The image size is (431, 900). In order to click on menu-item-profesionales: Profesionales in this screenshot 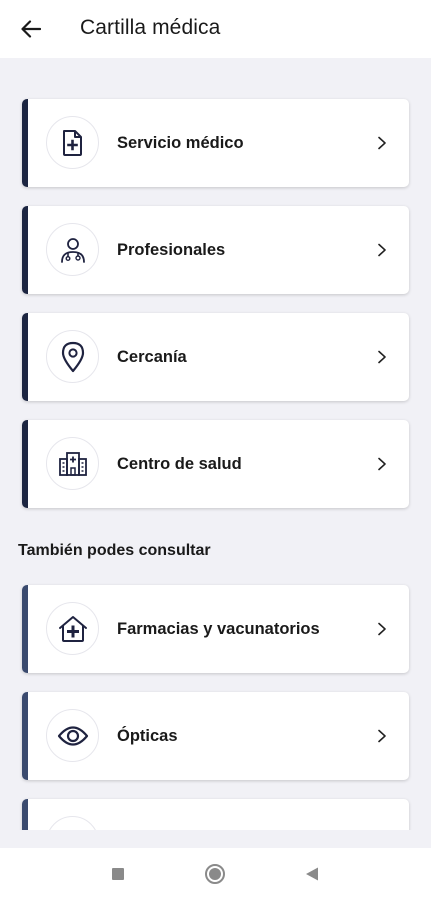, I will do `click(215, 250)`.